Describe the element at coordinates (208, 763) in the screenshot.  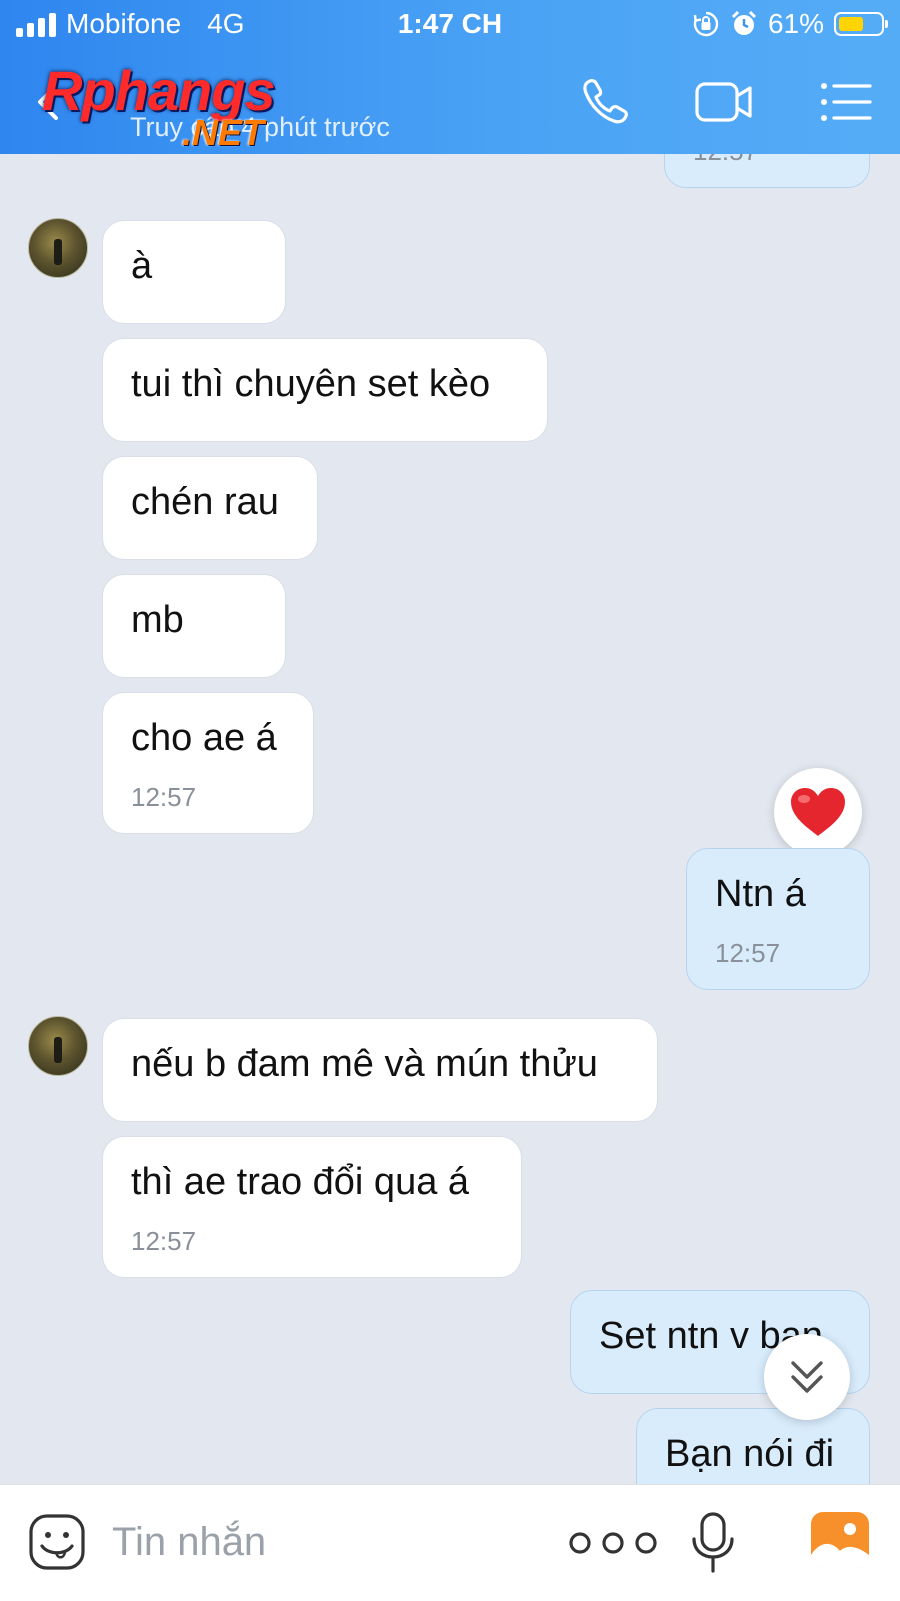
I see `message-bubble-incoming: cho ae á 12:57` at that location.